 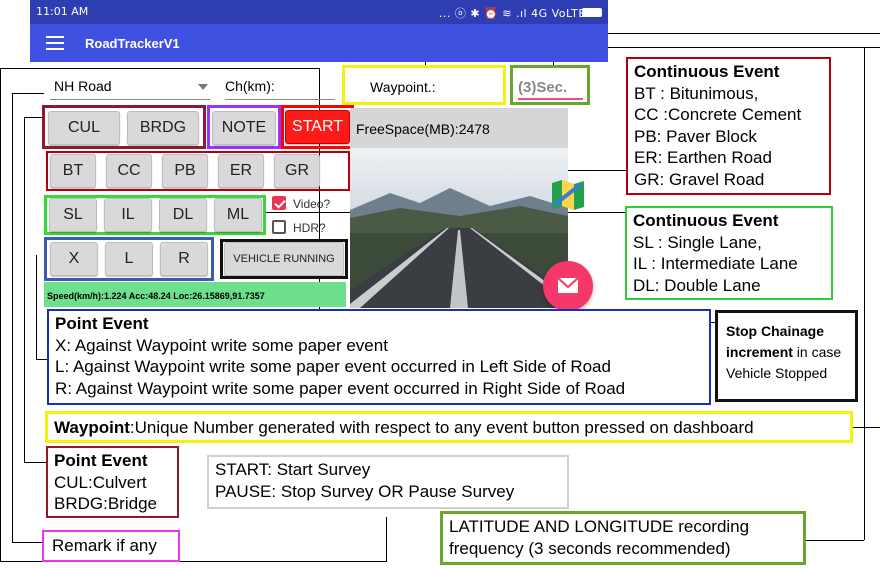 I want to click on brdg-button: BRDG, so click(x=163, y=128).